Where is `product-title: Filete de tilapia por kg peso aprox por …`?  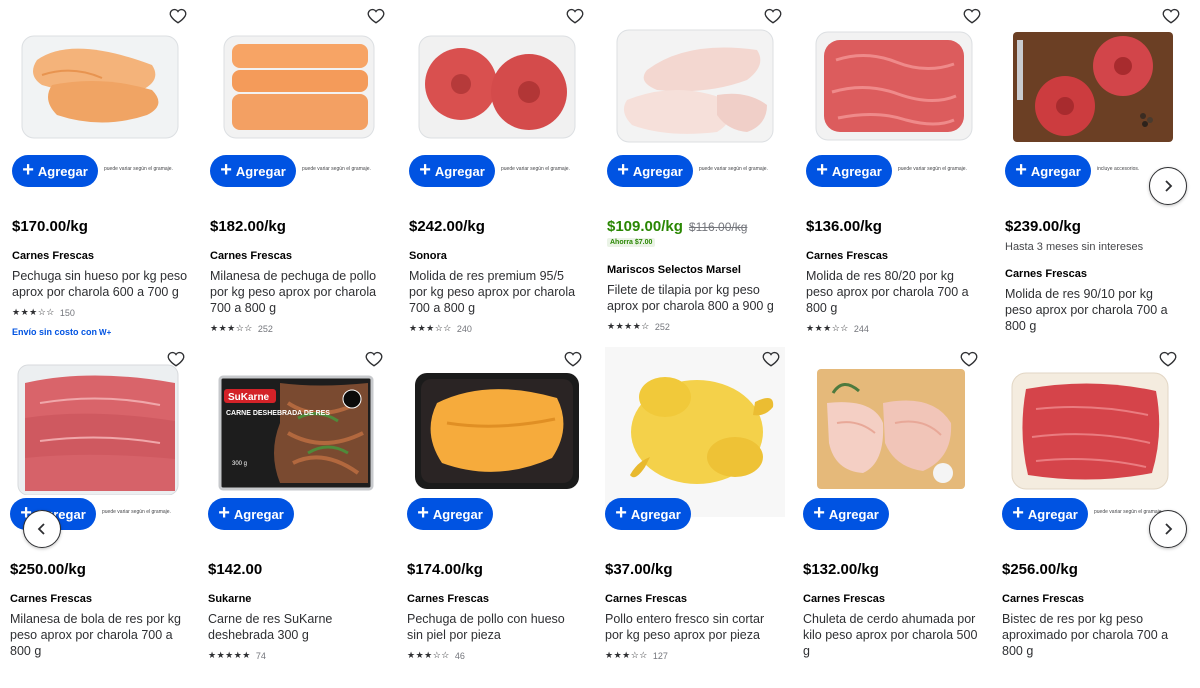 product-title: Filete de tilapia por kg peso aprox por … is located at coordinates (695, 298).